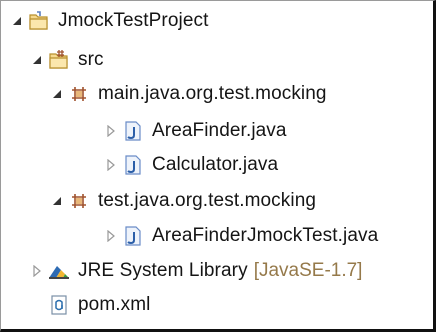 The image size is (439, 335). What do you see at coordinates (59, 271) in the screenshot?
I see `library-icon` at bounding box center [59, 271].